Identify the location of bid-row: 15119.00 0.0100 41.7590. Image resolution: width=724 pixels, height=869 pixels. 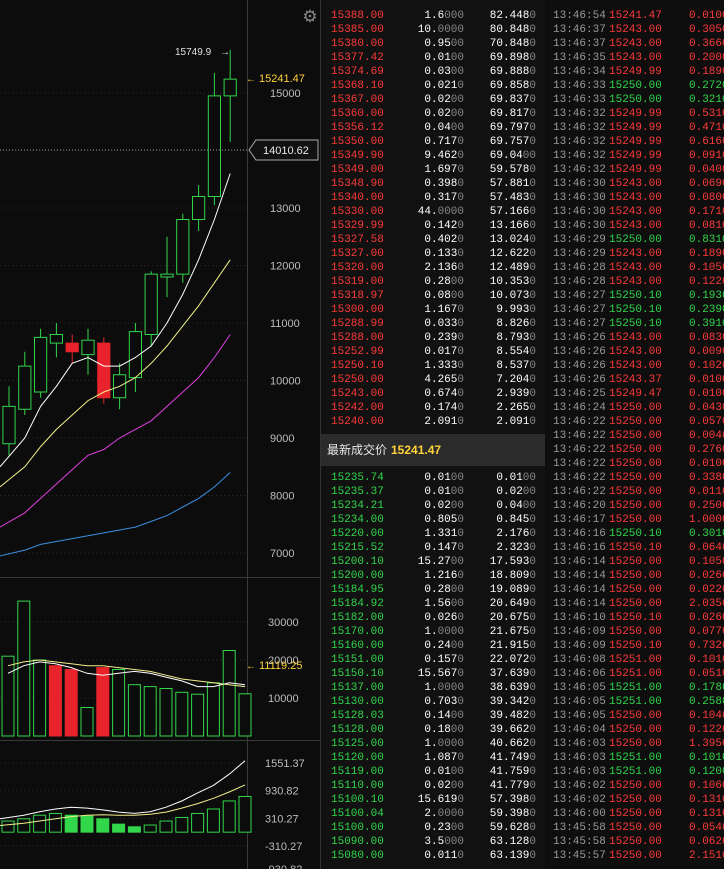
(433, 772).